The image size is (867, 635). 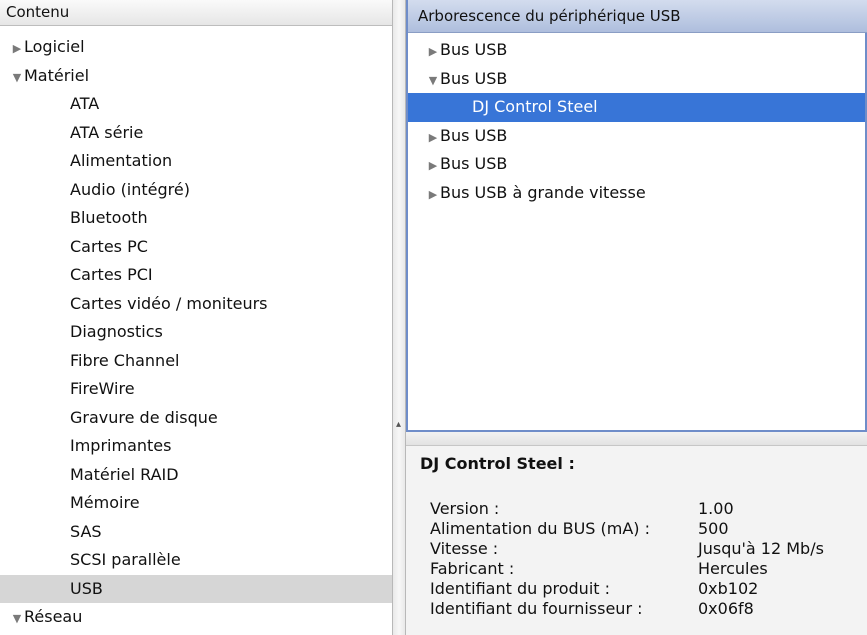 What do you see at coordinates (196, 76) in the screenshot?
I see `sidebar-item-materiel: ▼ Matériel` at bounding box center [196, 76].